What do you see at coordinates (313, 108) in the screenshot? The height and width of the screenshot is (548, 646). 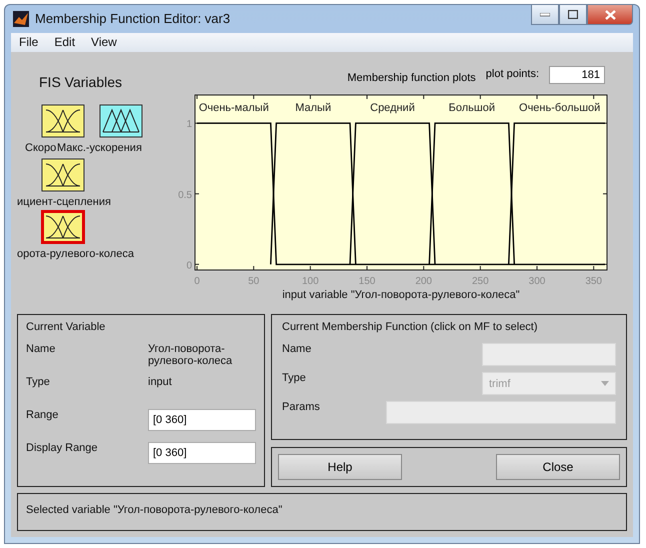 I see `curve-label: Малый` at bounding box center [313, 108].